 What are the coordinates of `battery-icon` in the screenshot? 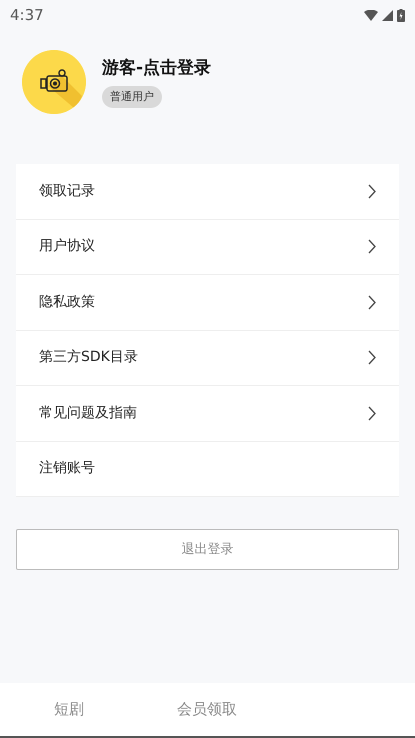 It's located at (401, 15).